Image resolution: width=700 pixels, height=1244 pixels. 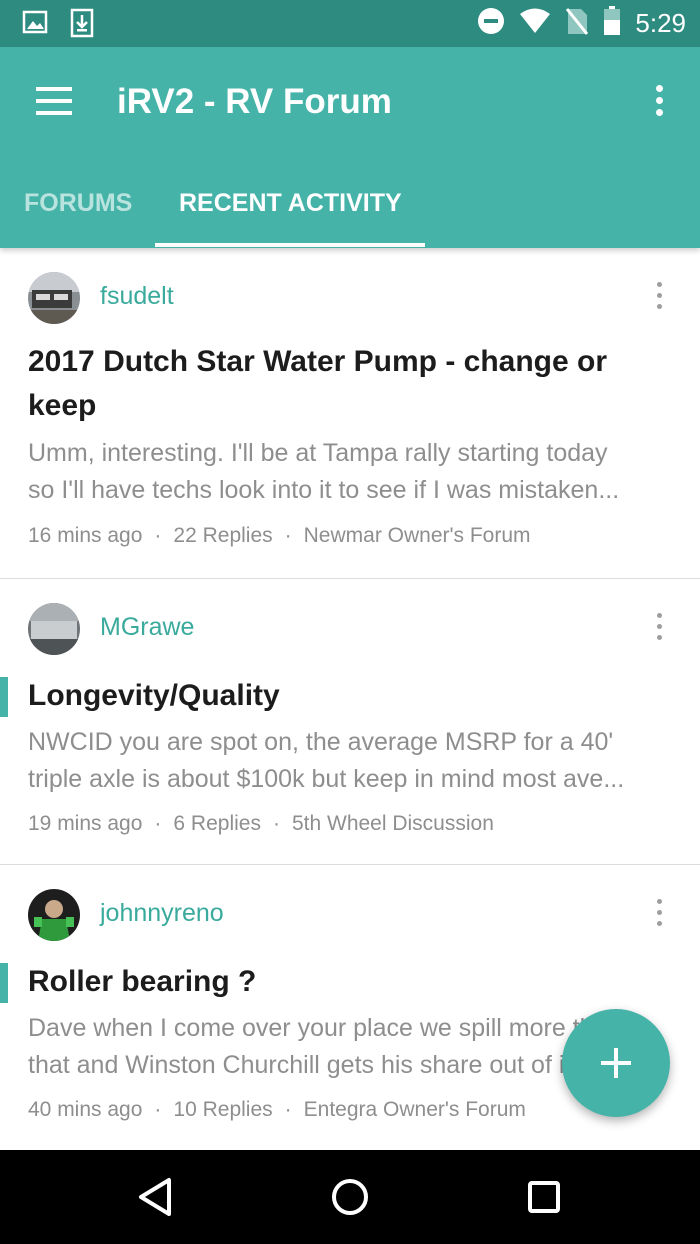 I want to click on recents-icon, so click(x=544, y=1197).